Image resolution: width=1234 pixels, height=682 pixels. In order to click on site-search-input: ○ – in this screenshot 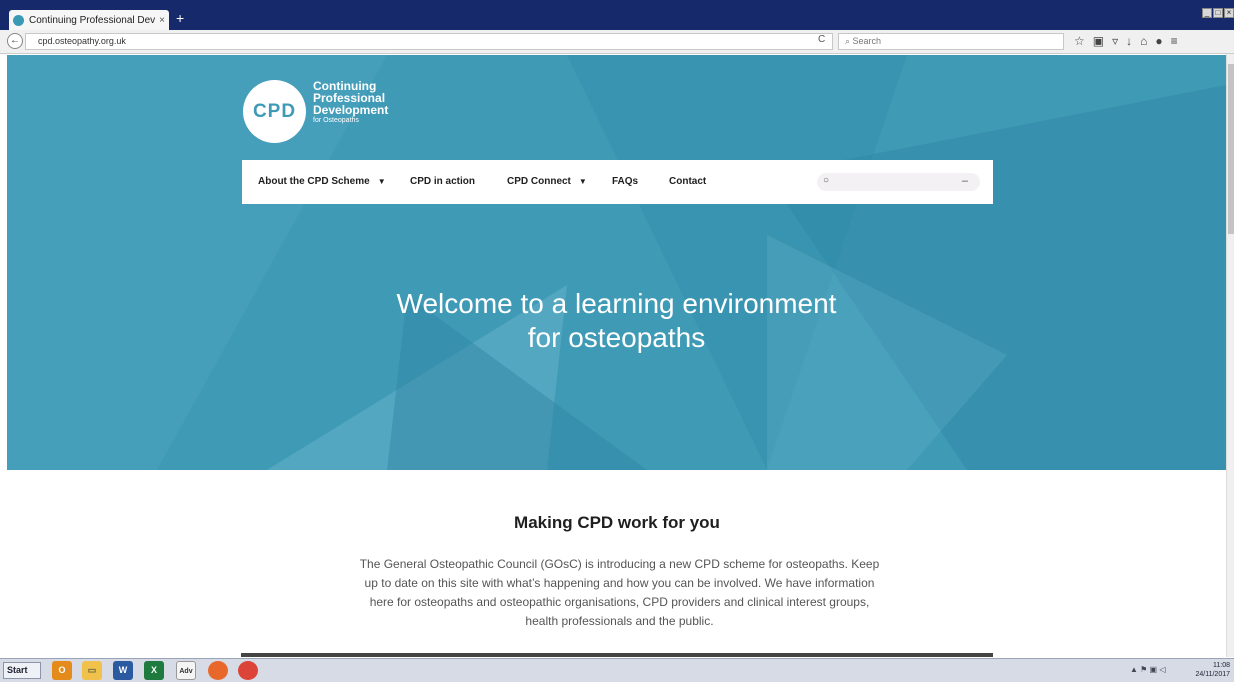, I will do `click(898, 182)`.